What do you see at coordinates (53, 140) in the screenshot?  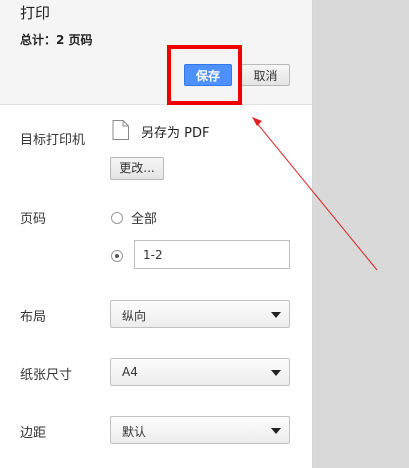 I see `destination-label: 目标打印机` at bounding box center [53, 140].